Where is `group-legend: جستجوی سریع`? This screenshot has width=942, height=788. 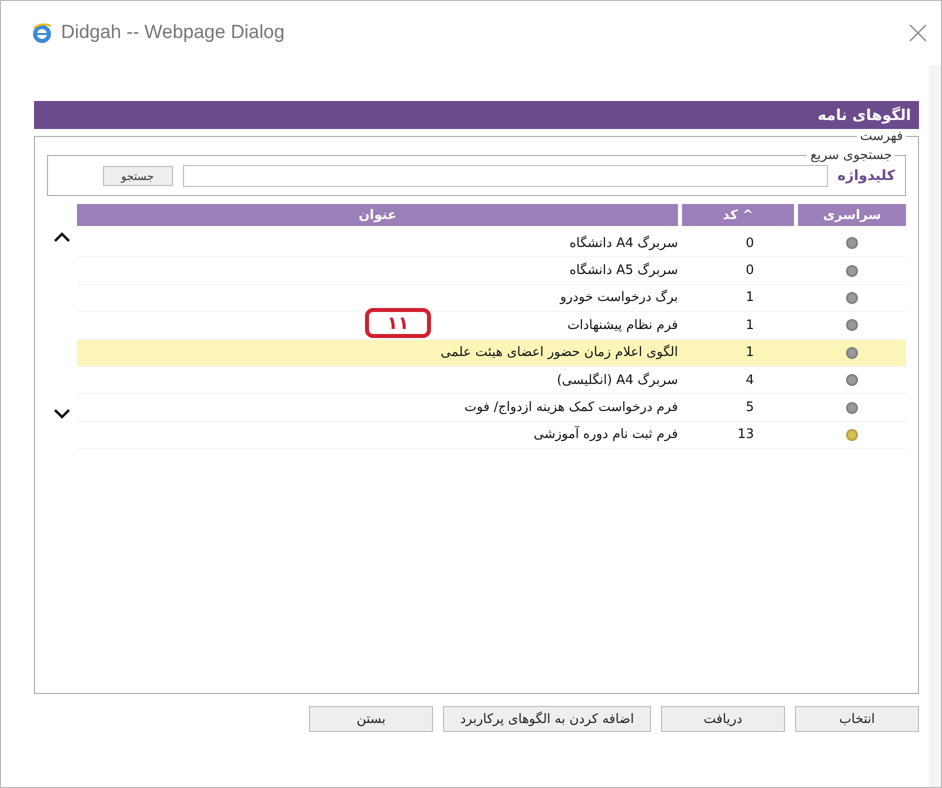 group-legend: جستجوی سریع is located at coordinates (851, 155).